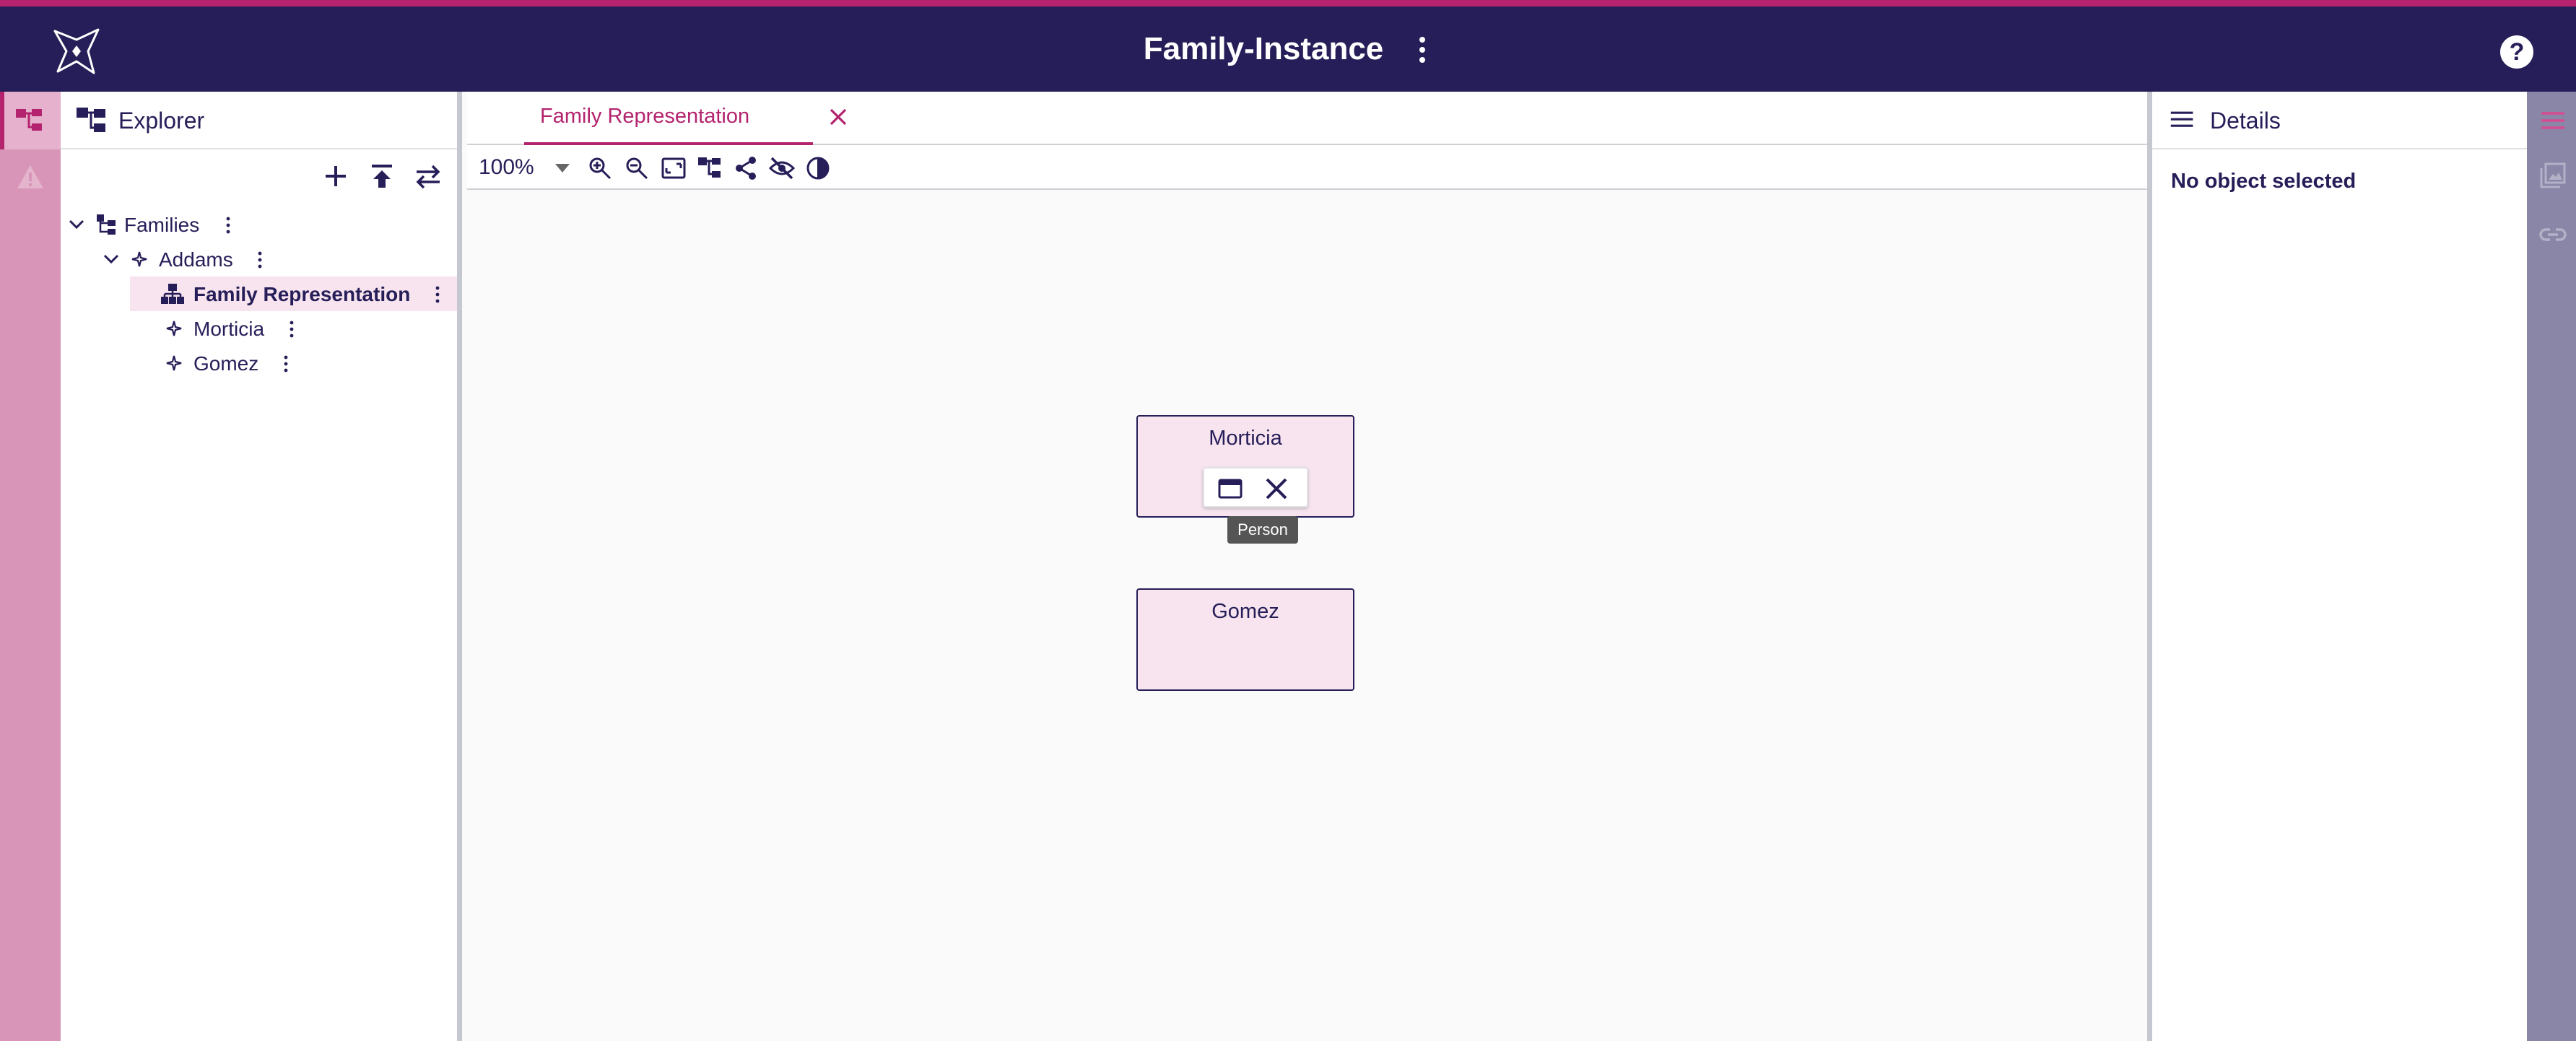 This screenshot has height=1041, width=2576. What do you see at coordinates (229, 329) in the screenshot?
I see `tree-item-label: Morticia` at bounding box center [229, 329].